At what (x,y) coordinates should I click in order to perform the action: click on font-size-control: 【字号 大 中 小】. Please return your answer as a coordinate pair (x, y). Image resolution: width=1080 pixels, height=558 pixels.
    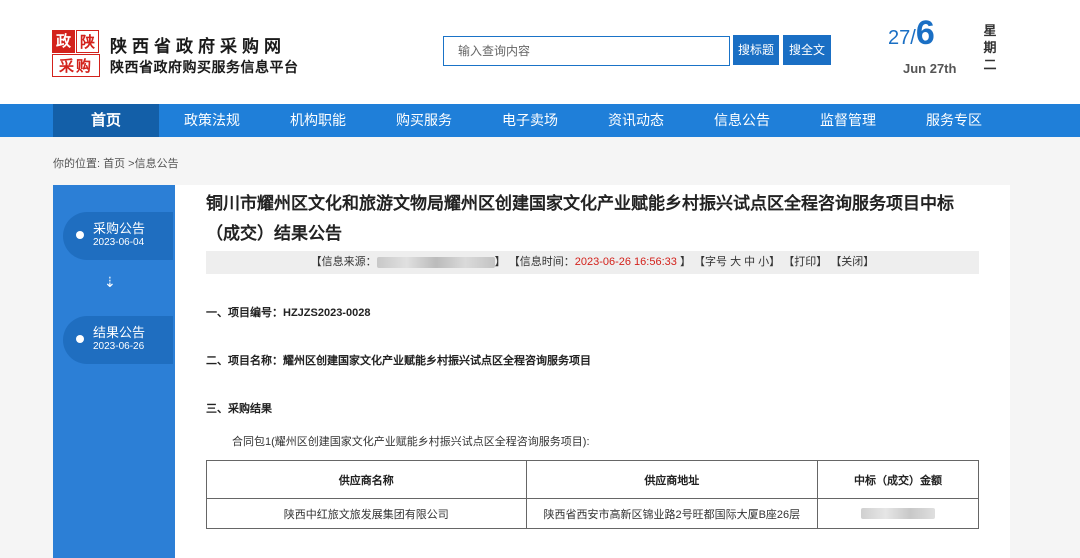
    Looking at the image, I should click on (737, 262).